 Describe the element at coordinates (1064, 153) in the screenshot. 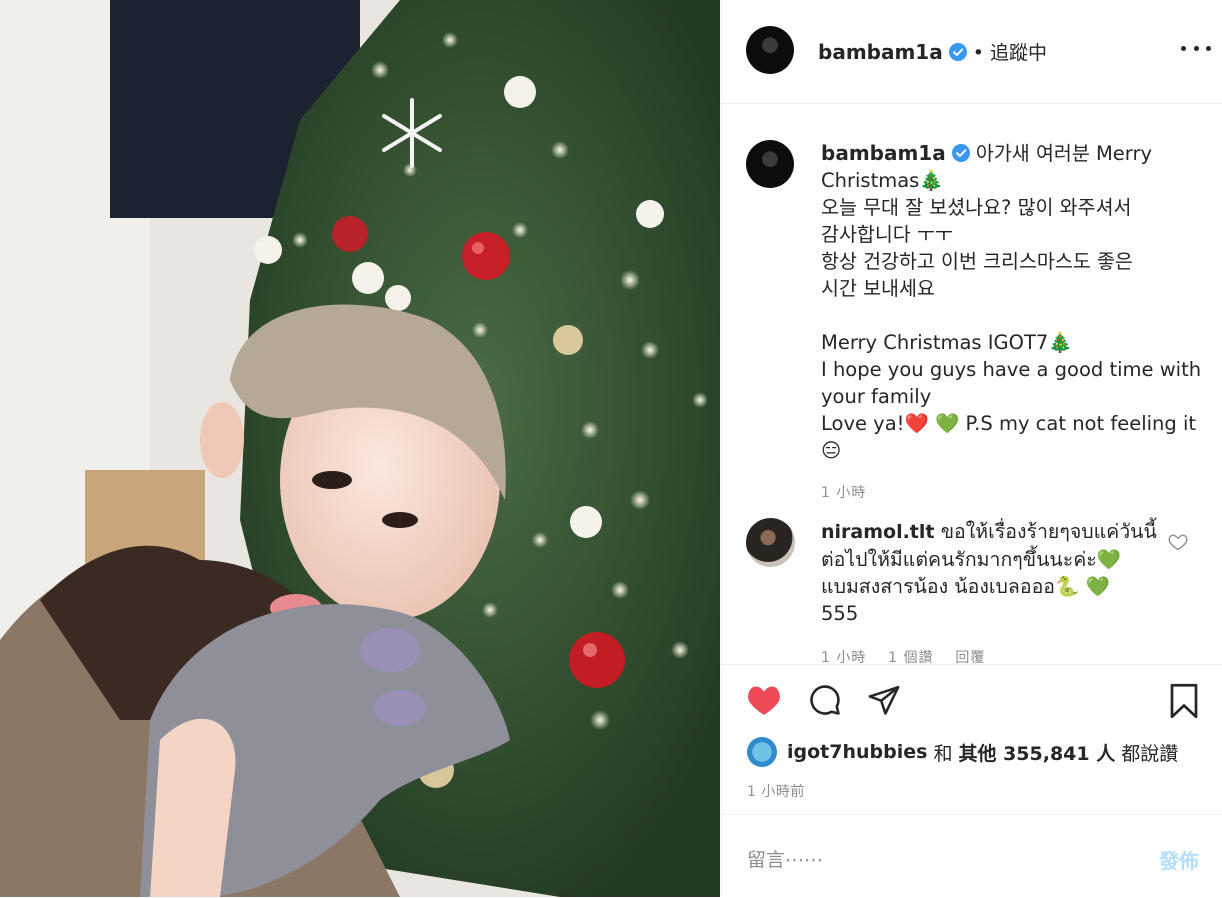

I see `caption-text: 아가새 여러분 Merry` at that location.